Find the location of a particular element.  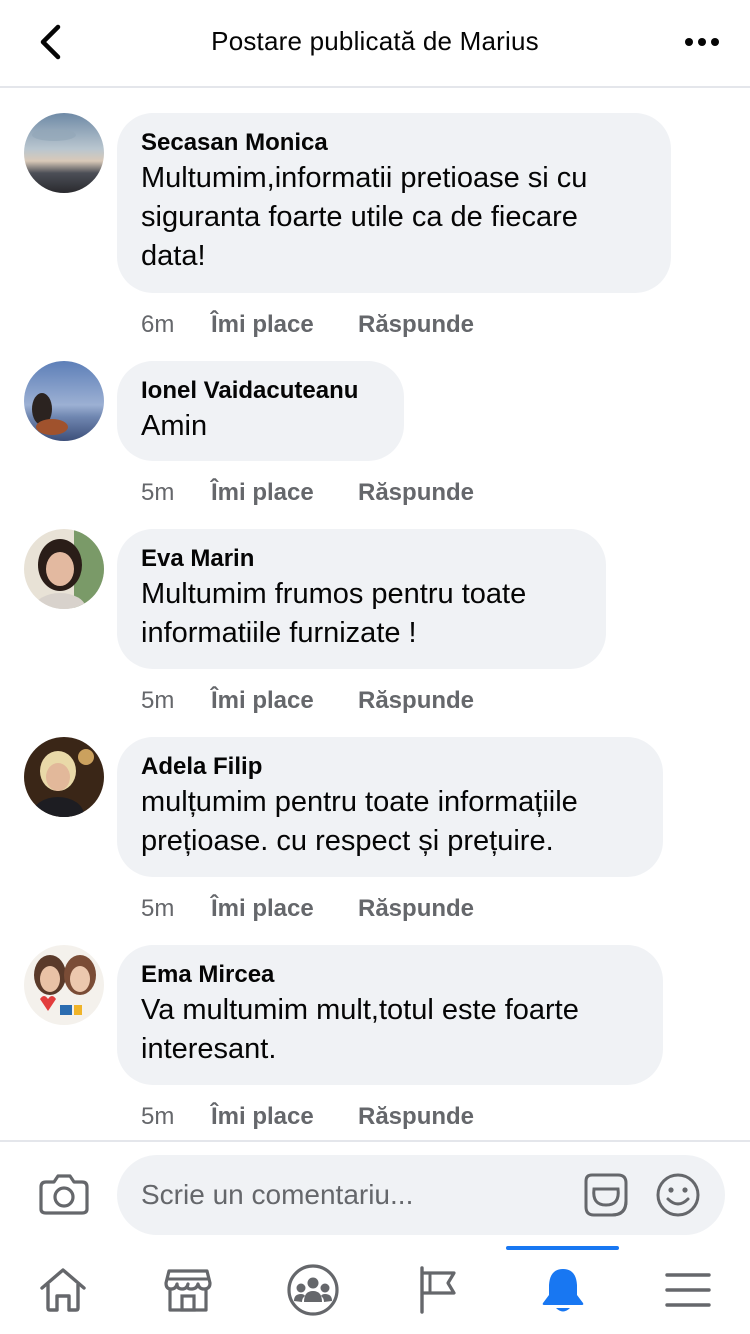

comment-text-line: mulțumim pentru toate informațiile is located at coordinates (359, 802).